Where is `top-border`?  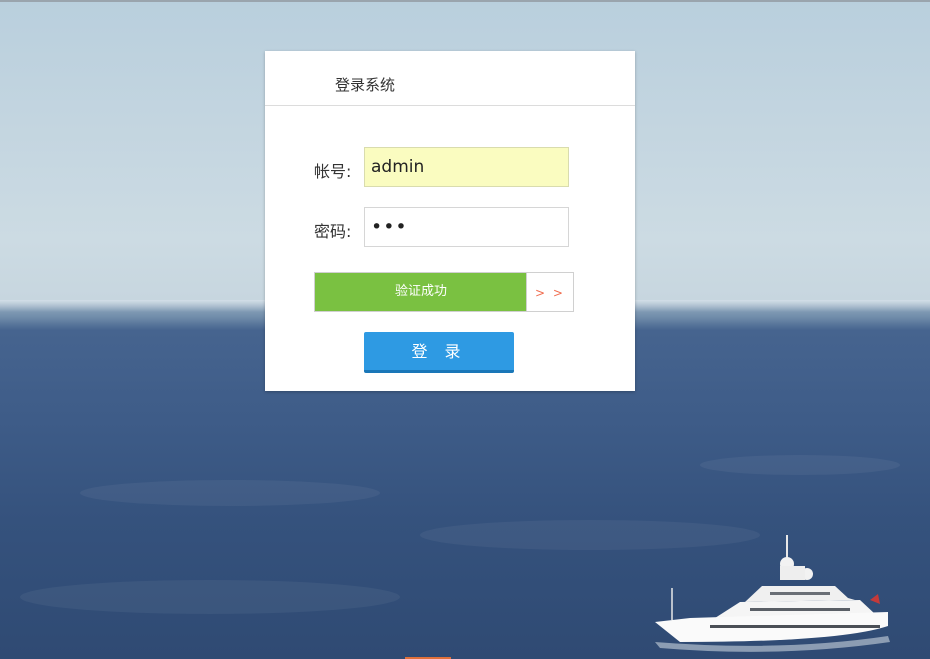
top-border is located at coordinates (465, 1).